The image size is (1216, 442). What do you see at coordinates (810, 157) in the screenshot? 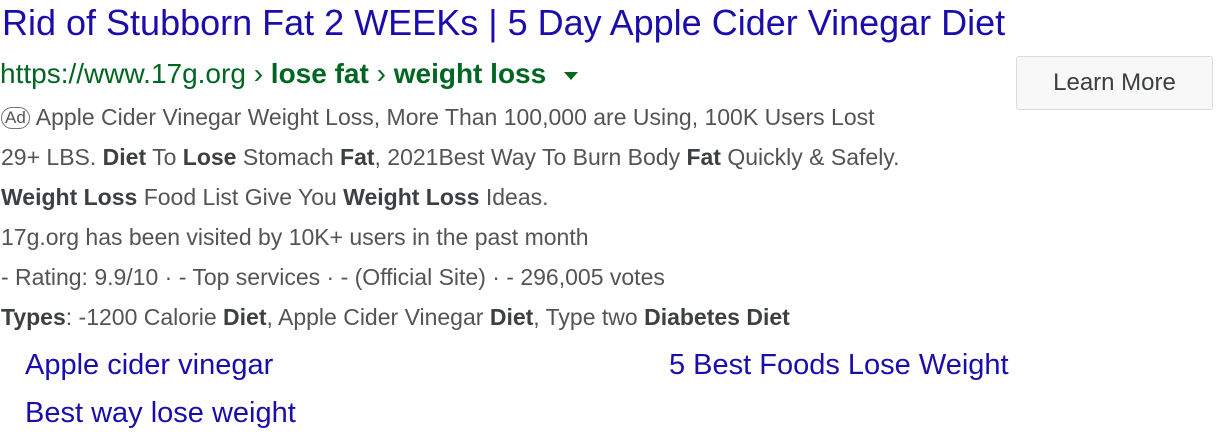
I see `description-segment: Quickly & Safely.` at bounding box center [810, 157].